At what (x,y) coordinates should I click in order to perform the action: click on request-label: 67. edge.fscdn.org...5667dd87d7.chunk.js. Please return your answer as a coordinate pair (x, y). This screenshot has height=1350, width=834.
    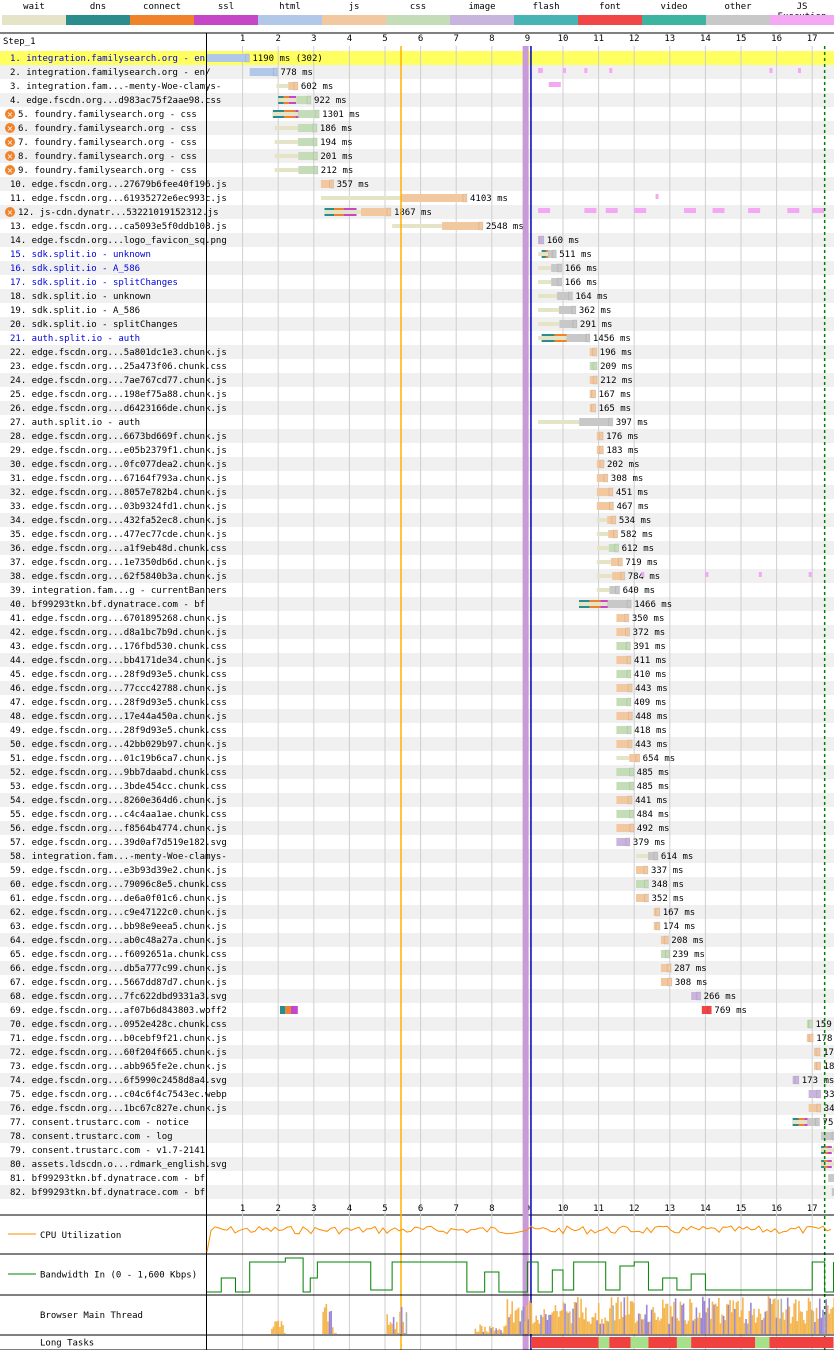
    Looking at the image, I should click on (118, 983).